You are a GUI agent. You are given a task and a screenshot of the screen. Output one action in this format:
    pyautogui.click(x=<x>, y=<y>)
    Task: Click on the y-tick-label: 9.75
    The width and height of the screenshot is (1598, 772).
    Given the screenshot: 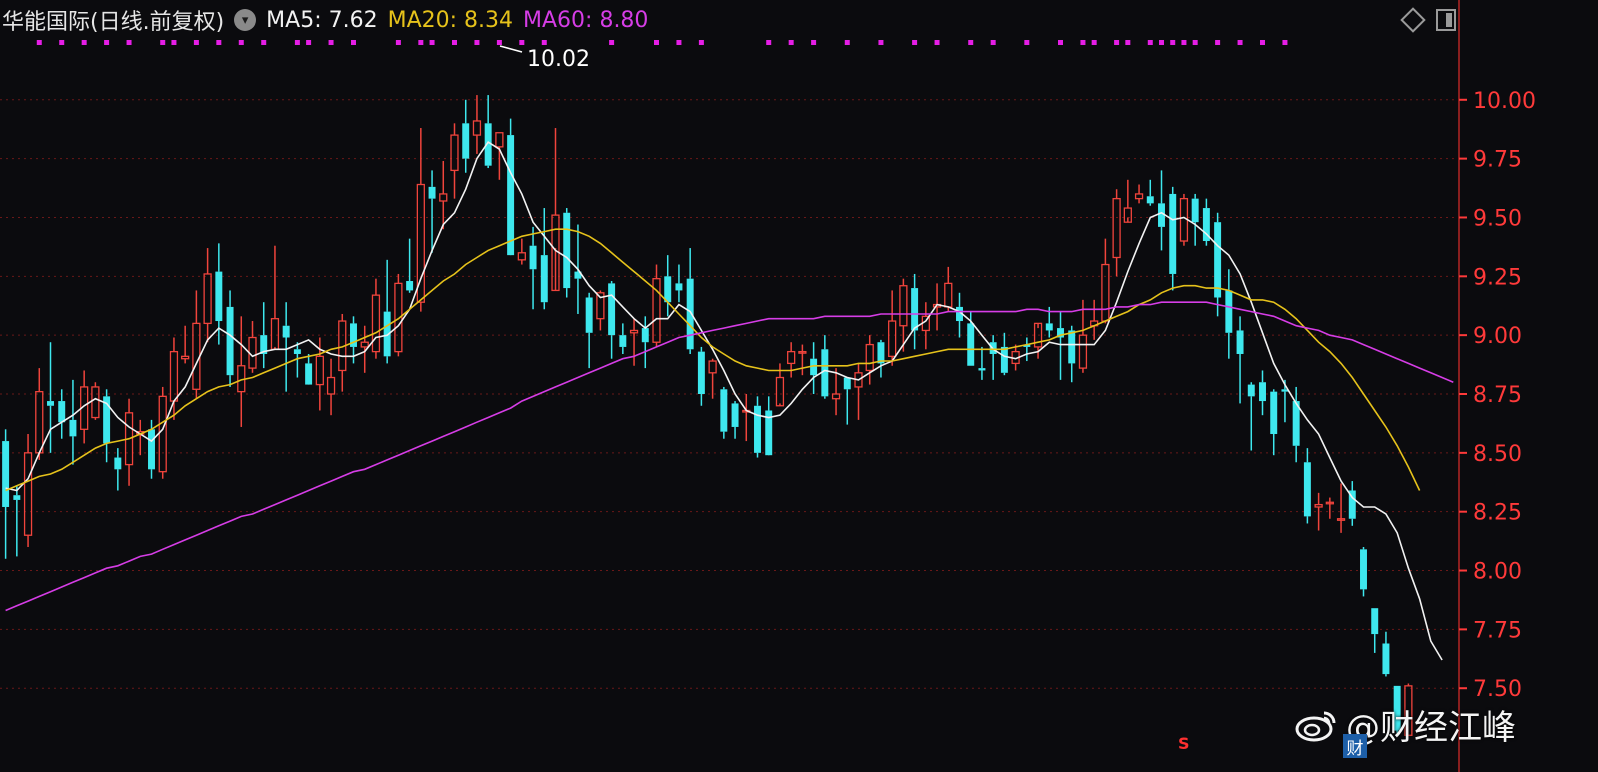 What is the action you would take?
    pyautogui.click(x=1497, y=160)
    